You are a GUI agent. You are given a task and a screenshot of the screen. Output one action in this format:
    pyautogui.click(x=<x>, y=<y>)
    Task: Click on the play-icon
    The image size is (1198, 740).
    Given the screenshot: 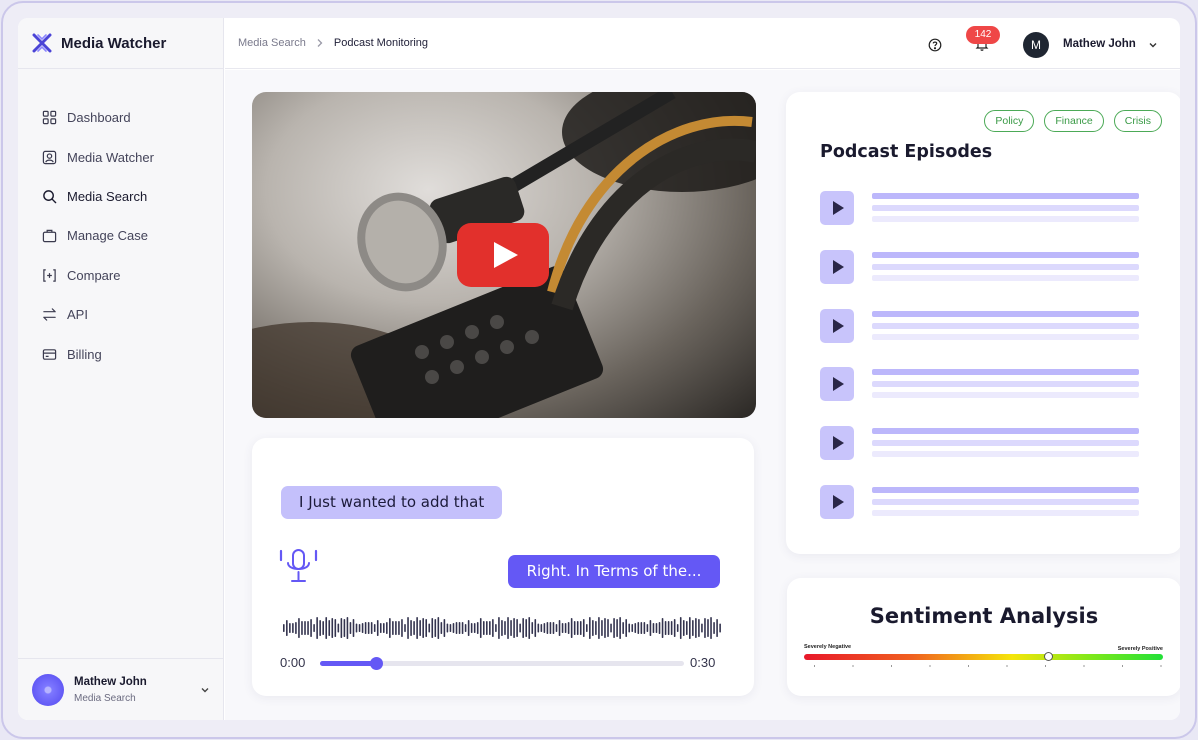 What is the action you would take?
    pyautogui.click(x=838, y=208)
    